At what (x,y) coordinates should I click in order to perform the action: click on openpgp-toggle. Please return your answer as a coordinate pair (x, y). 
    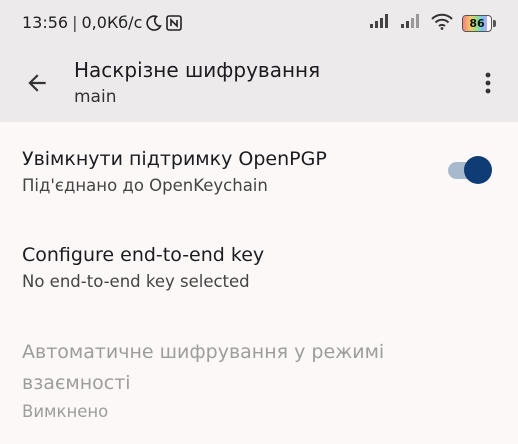
    Looking at the image, I should click on (469, 170).